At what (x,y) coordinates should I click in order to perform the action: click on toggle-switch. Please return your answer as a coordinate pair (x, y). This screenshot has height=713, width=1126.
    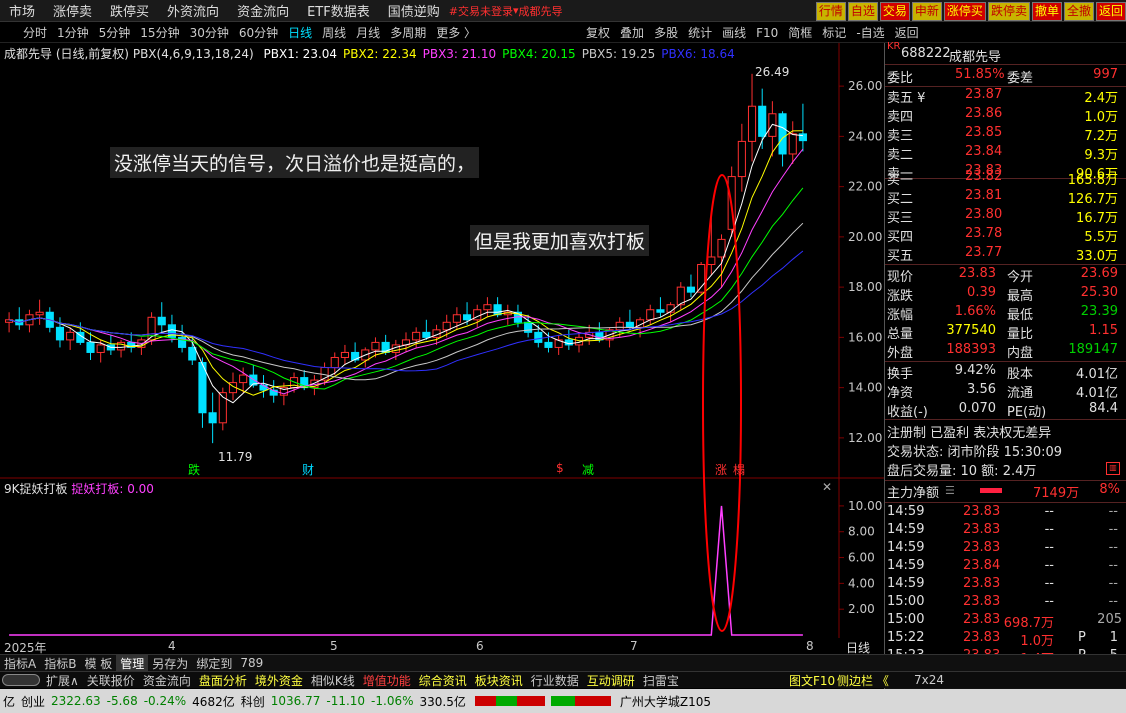
    Looking at the image, I should click on (21, 680).